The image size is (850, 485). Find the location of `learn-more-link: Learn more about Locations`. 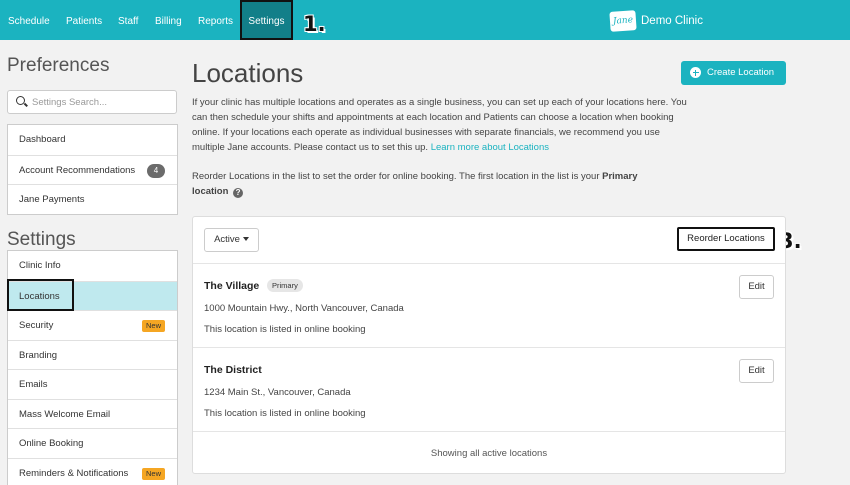

learn-more-link: Learn more about Locations is located at coordinates (490, 147).